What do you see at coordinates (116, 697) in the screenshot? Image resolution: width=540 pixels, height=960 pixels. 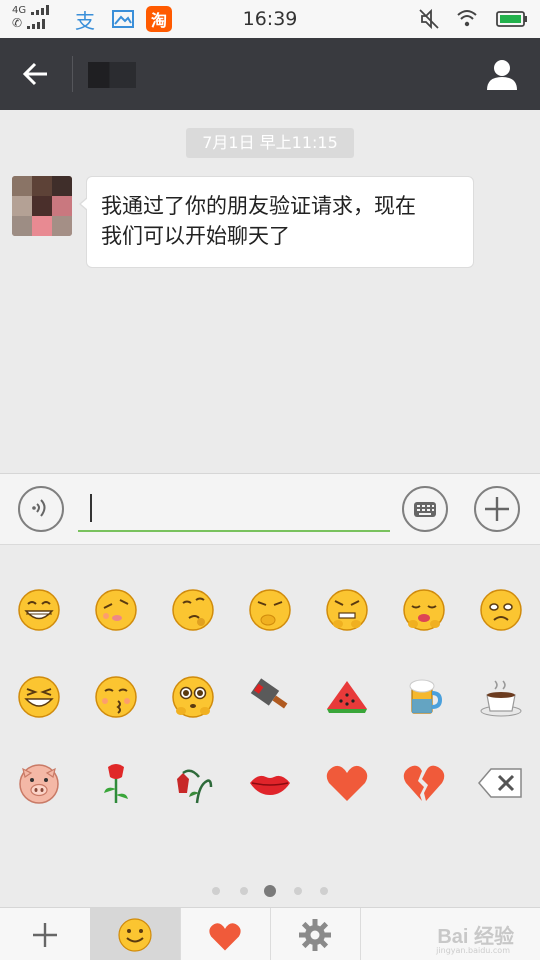 I see `kiss-face-icon` at bounding box center [116, 697].